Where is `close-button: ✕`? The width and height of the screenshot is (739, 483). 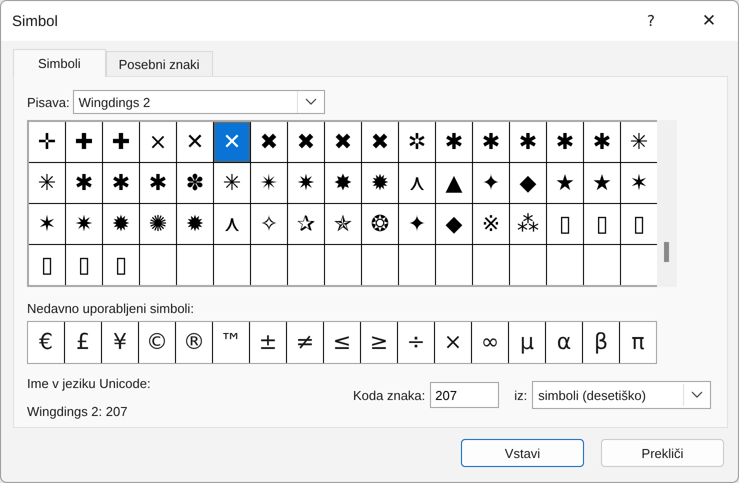
close-button: ✕ is located at coordinates (709, 21).